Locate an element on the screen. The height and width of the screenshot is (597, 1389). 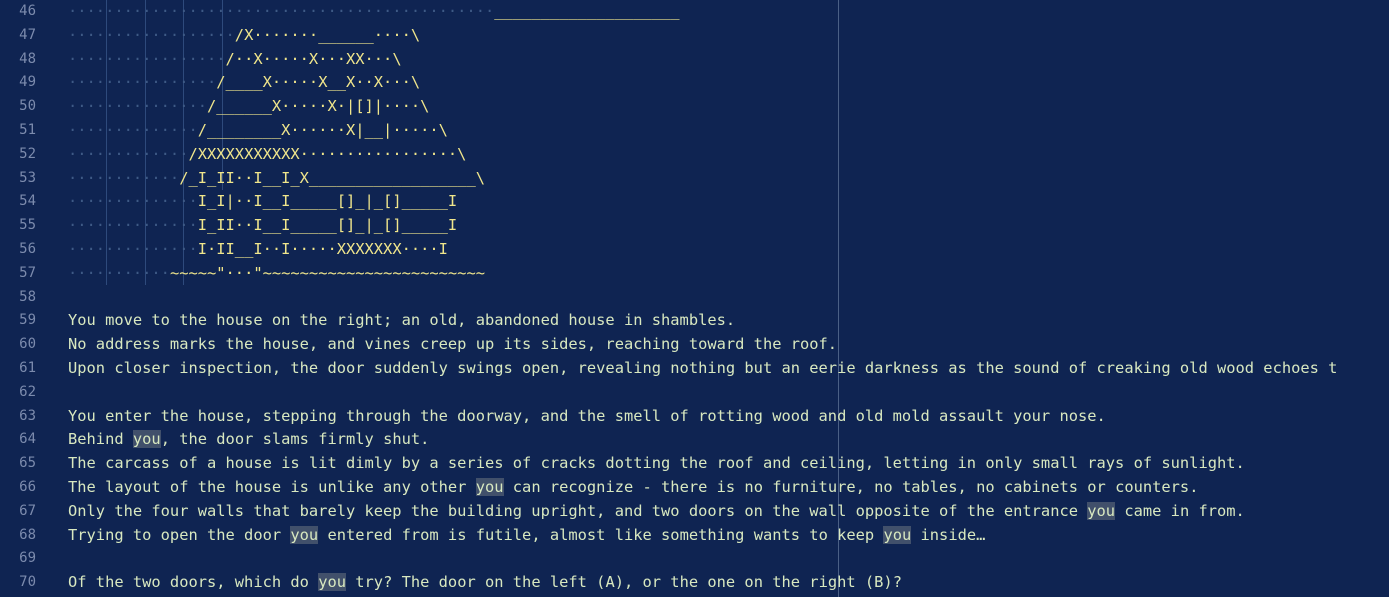
line-number: 65 is located at coordinates (27, 463).